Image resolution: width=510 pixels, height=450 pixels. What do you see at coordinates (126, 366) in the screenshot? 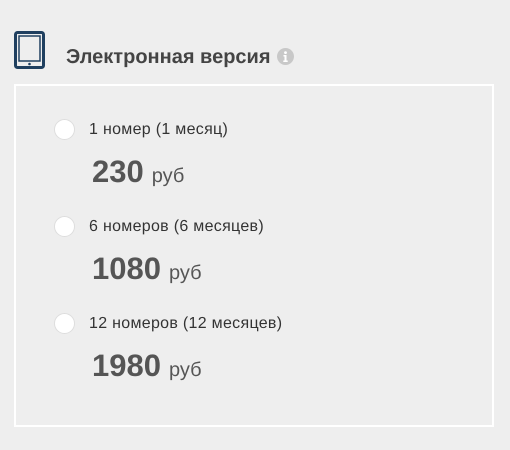
I see `price-amount: 1980` at bounding box center [126, 366].